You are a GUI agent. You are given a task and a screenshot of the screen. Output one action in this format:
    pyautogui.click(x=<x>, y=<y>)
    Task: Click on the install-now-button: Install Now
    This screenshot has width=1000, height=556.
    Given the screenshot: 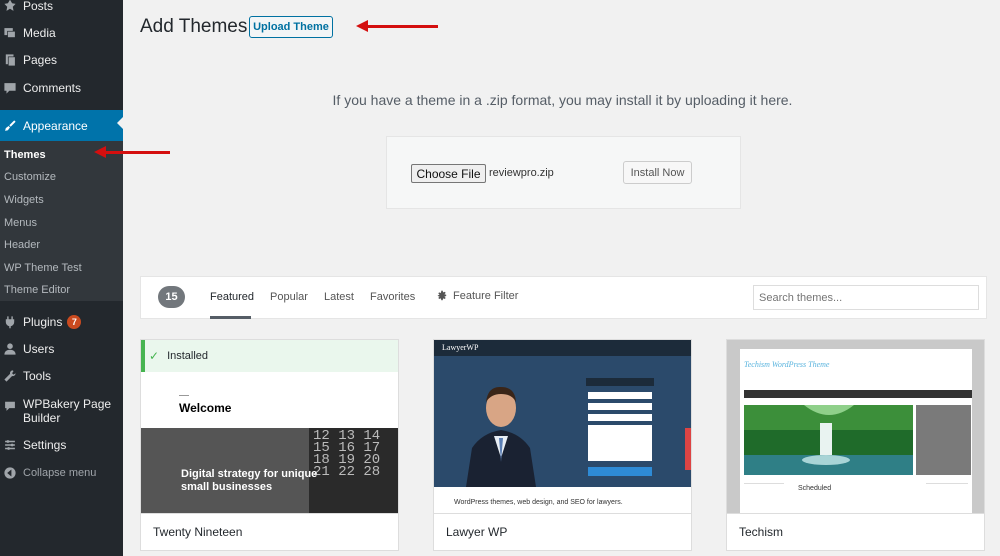 What is the action you would take?
    pyautogui.click(x=657, y=172)
    